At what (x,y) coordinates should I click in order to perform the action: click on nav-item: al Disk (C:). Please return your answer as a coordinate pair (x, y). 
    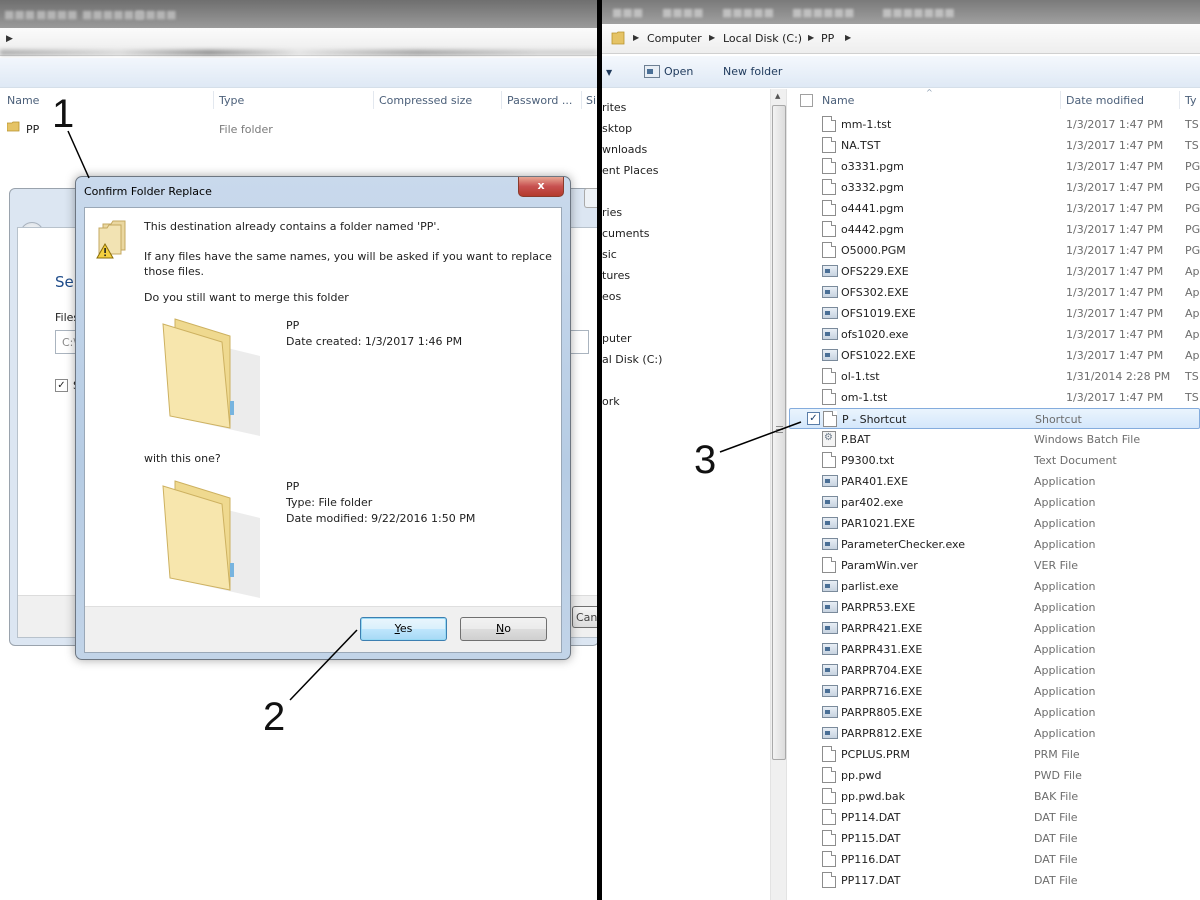
    Looking at the image, I should click on (632, 359).